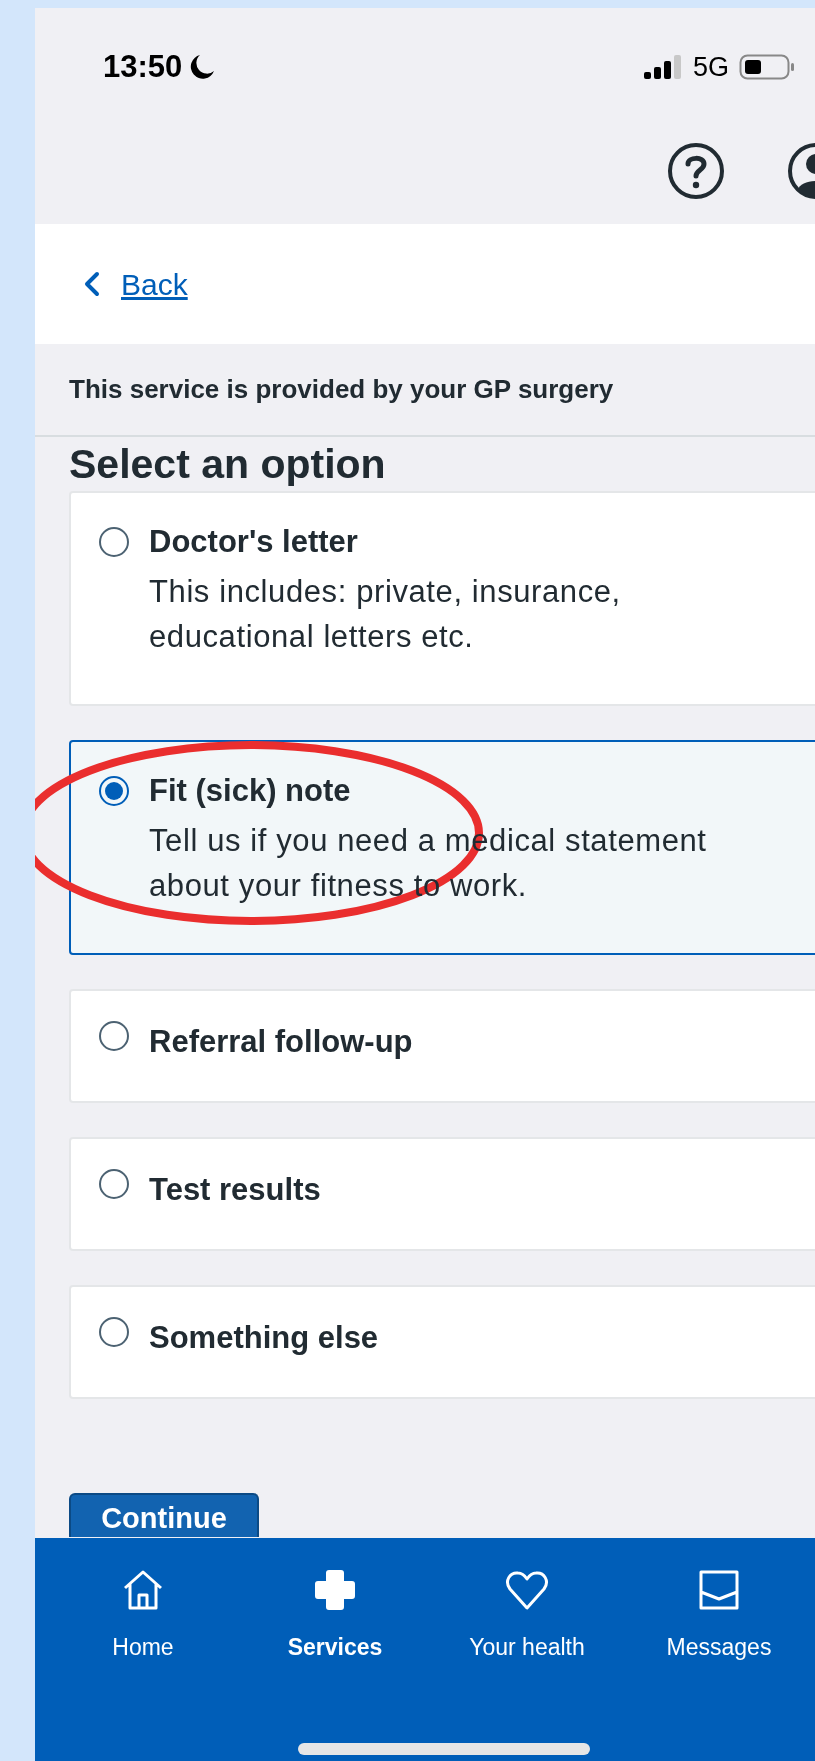 Image resolution: width=815 pixels, height=1761 pixels. I want to click on moon-icon, so click(202, 67).